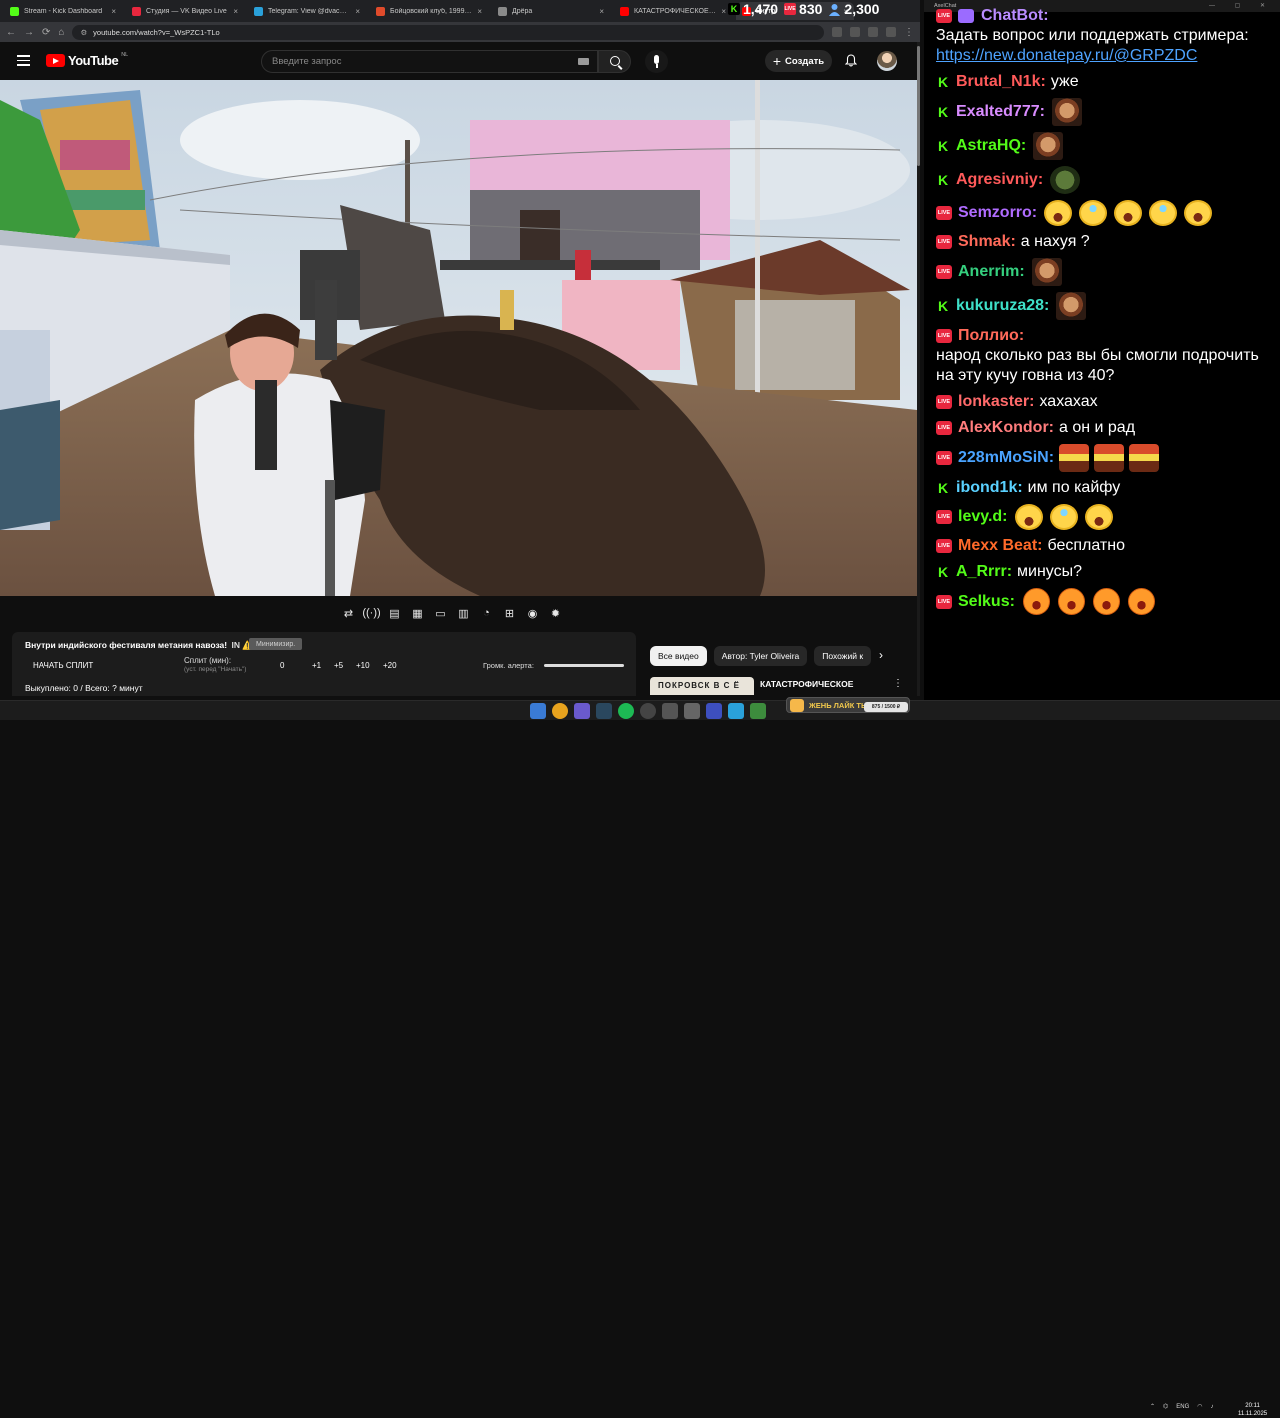  I want to click on chat-nickname: kukuruza28:, so click(1002, 306).